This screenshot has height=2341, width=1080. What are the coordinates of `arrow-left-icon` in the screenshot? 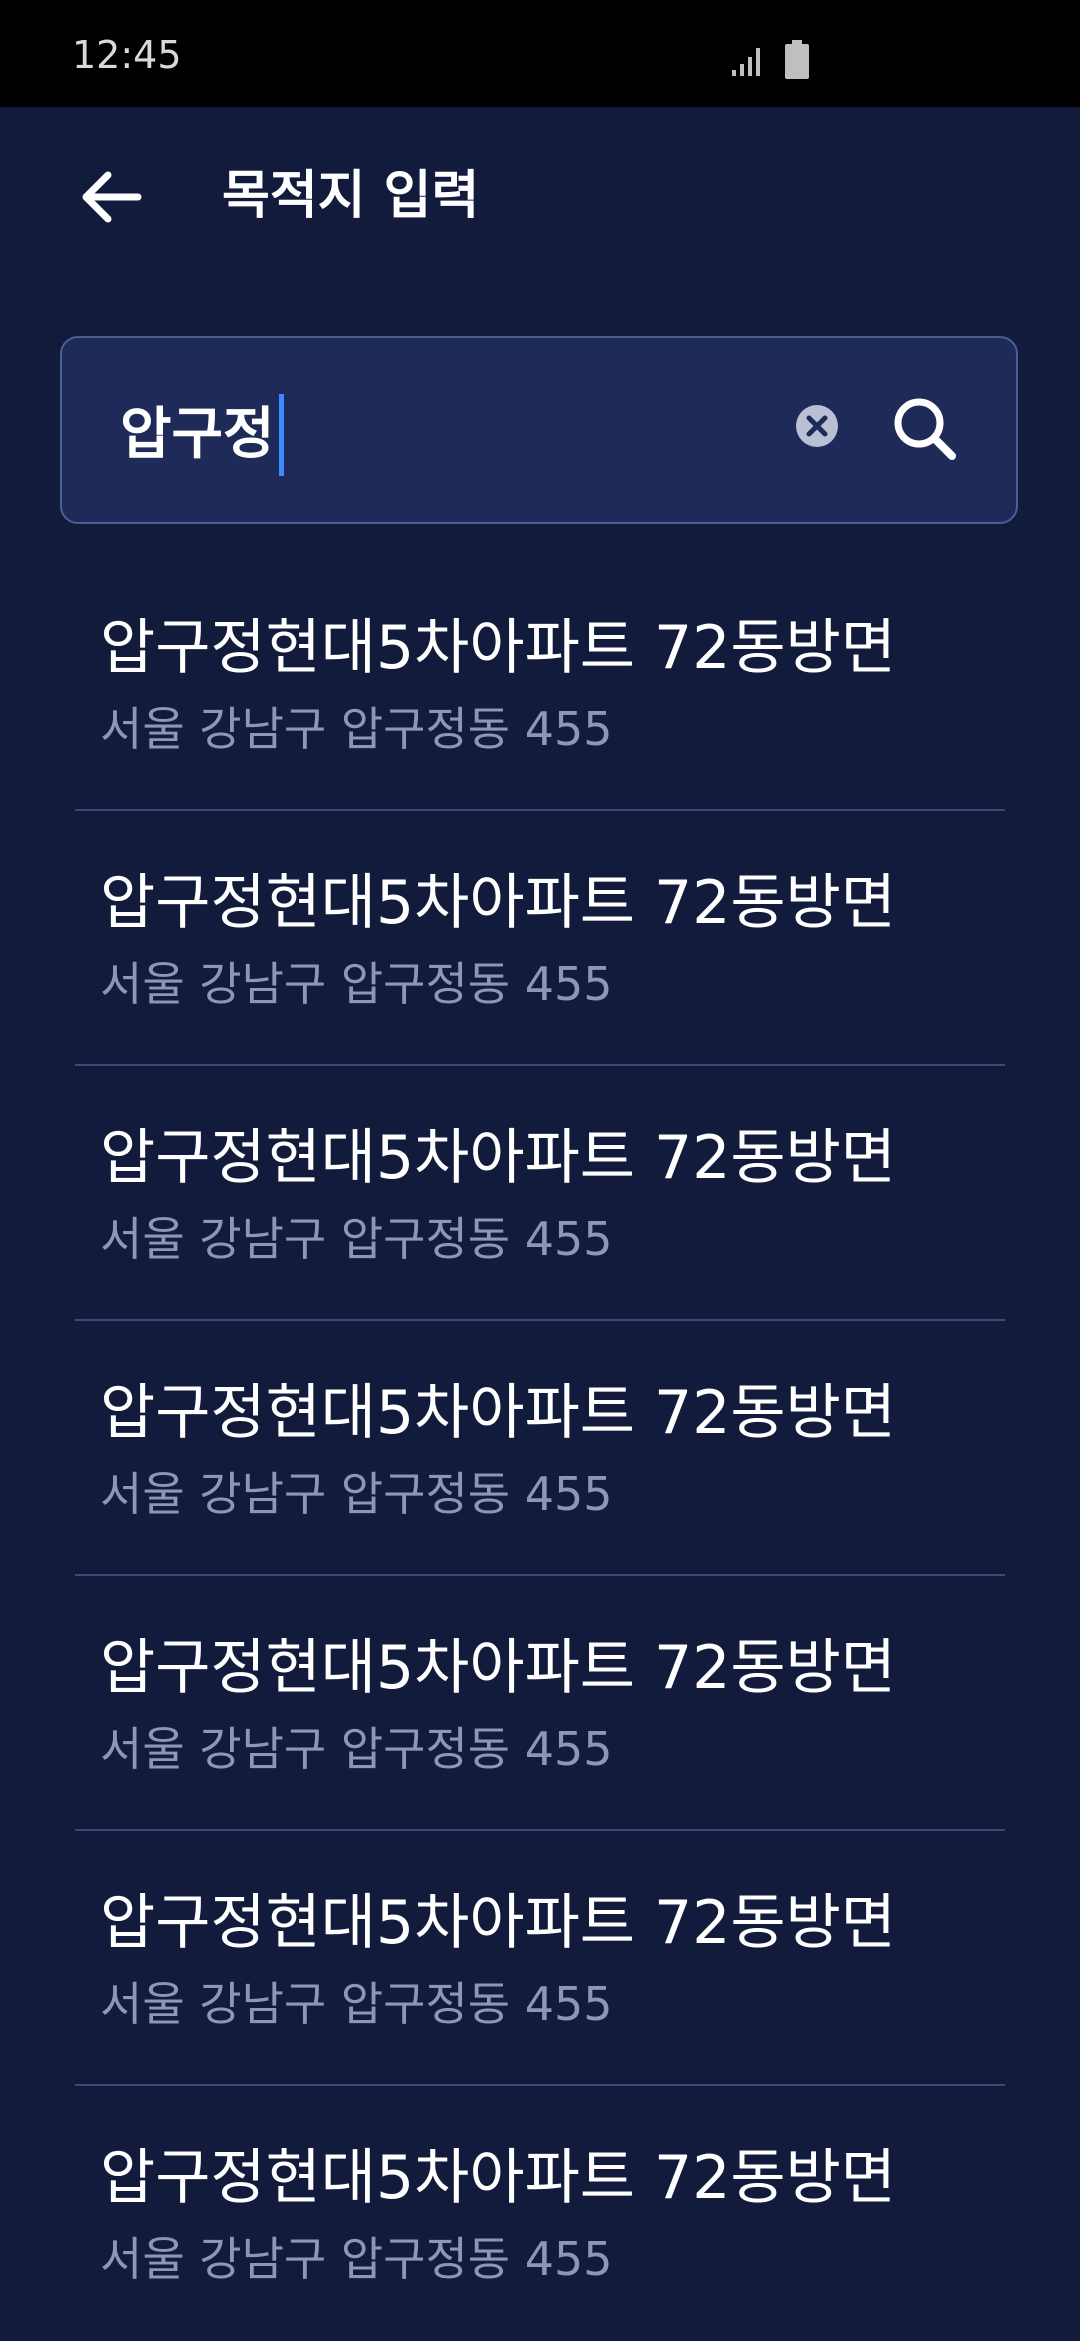 It's located at (112, 197).